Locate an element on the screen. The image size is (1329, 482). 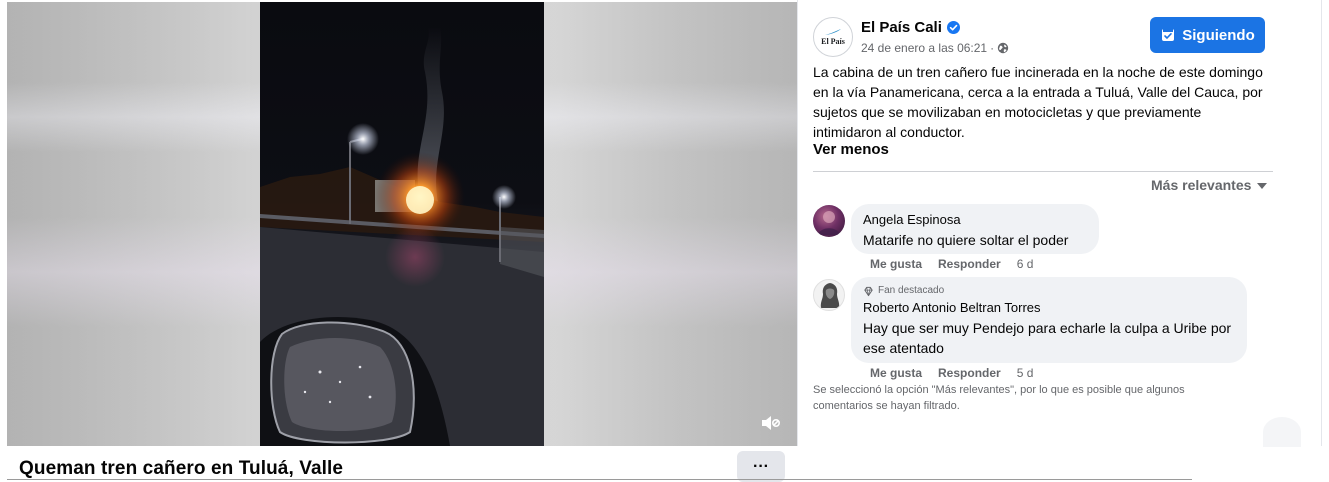
diamond-icon is located at coordinates (868, 291).